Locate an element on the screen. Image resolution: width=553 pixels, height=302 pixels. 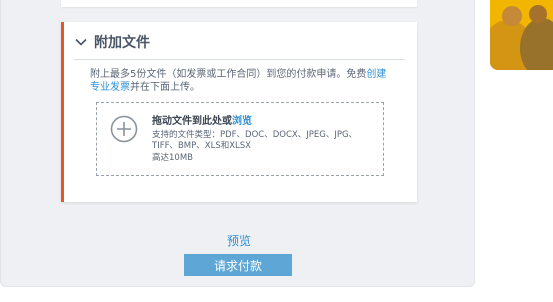
request-payment-button: 请求付款 is located at coordinates (238, 265).